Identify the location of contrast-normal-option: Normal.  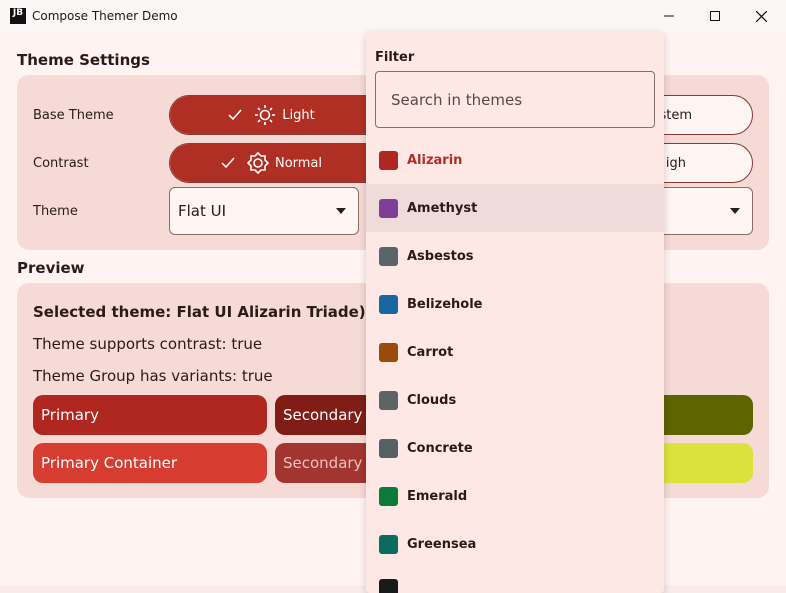
(268, 163).